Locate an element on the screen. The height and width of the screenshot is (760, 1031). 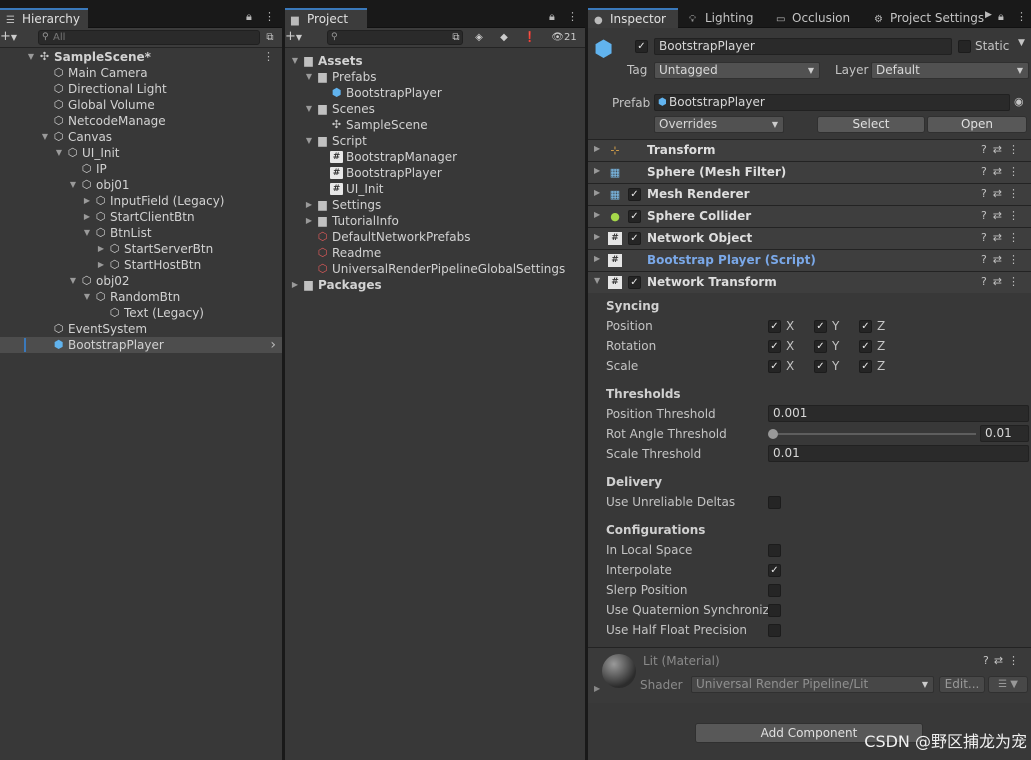
tree-item: ▼ ⬡ Canvas is located at coordinates (141, 137).